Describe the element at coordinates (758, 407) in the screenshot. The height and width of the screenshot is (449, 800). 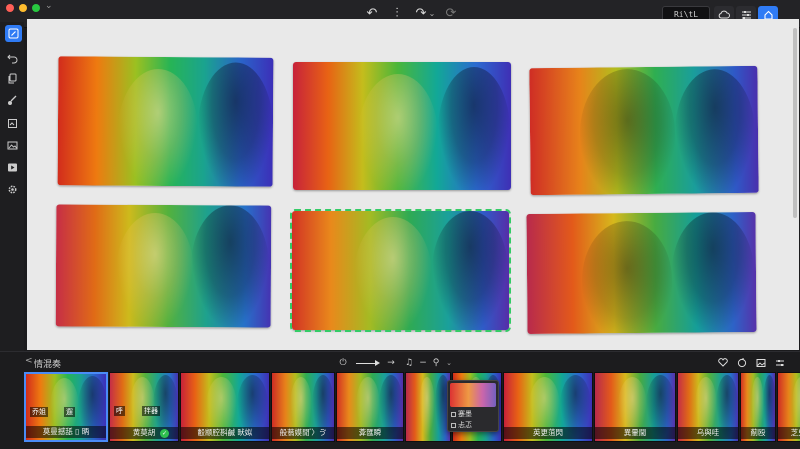
I see `preset-thumbnail: 葪殴` at that location.